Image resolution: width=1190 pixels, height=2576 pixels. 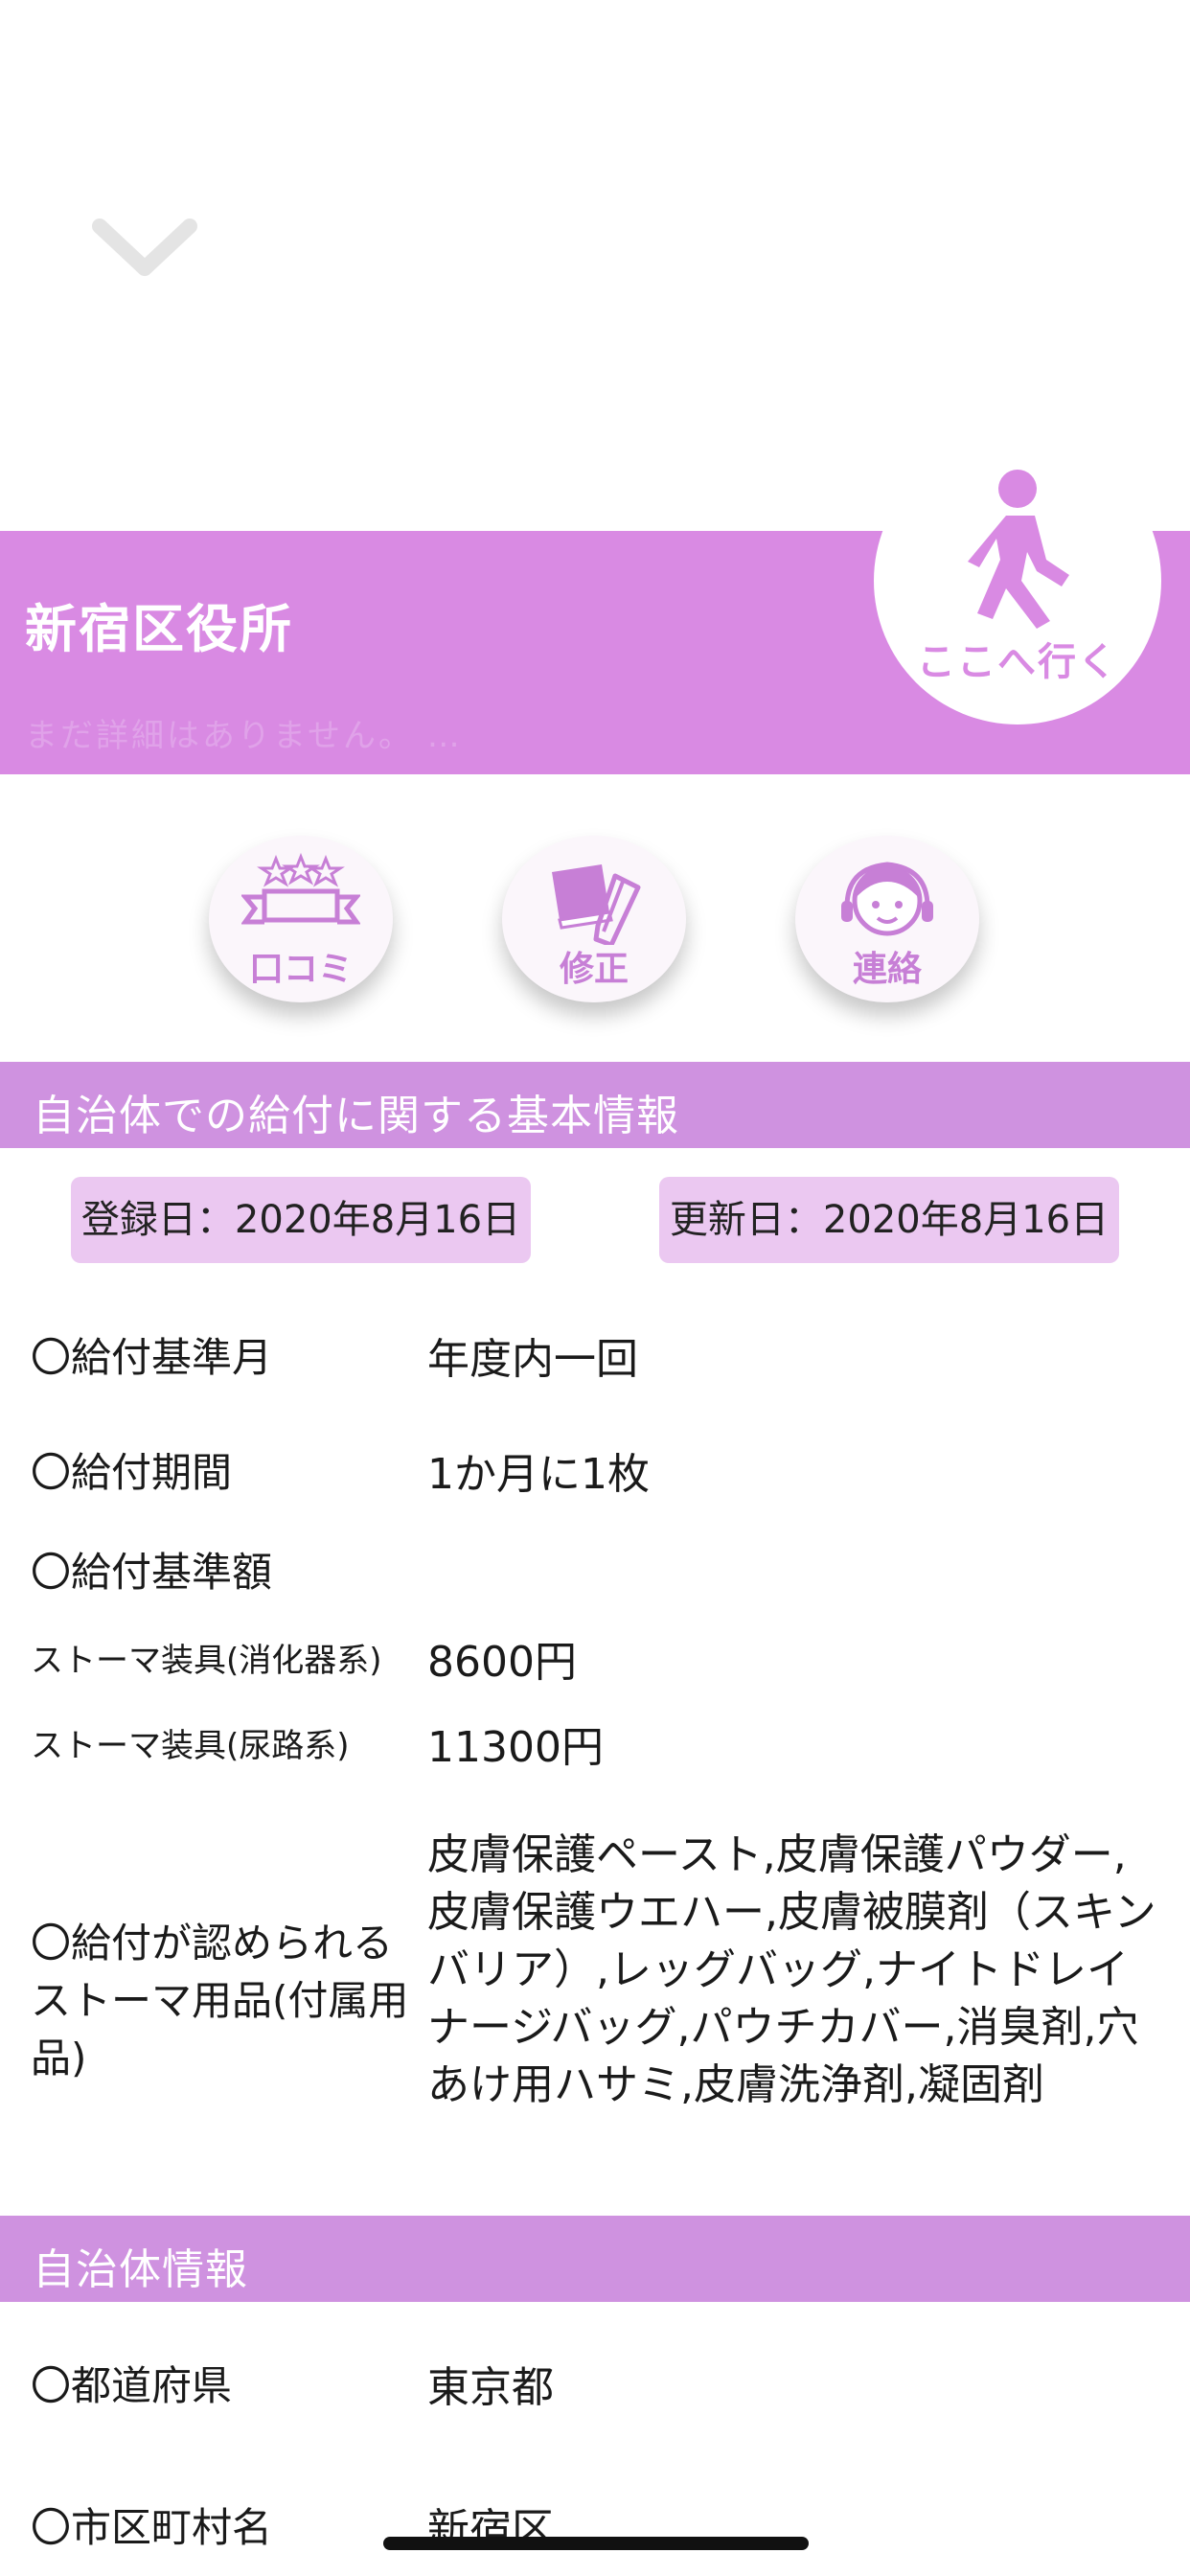 What do you see at coordinates (1018, 549) in the screenshot?
I see `walking-person-icon` at bounding box center [1018, 549].